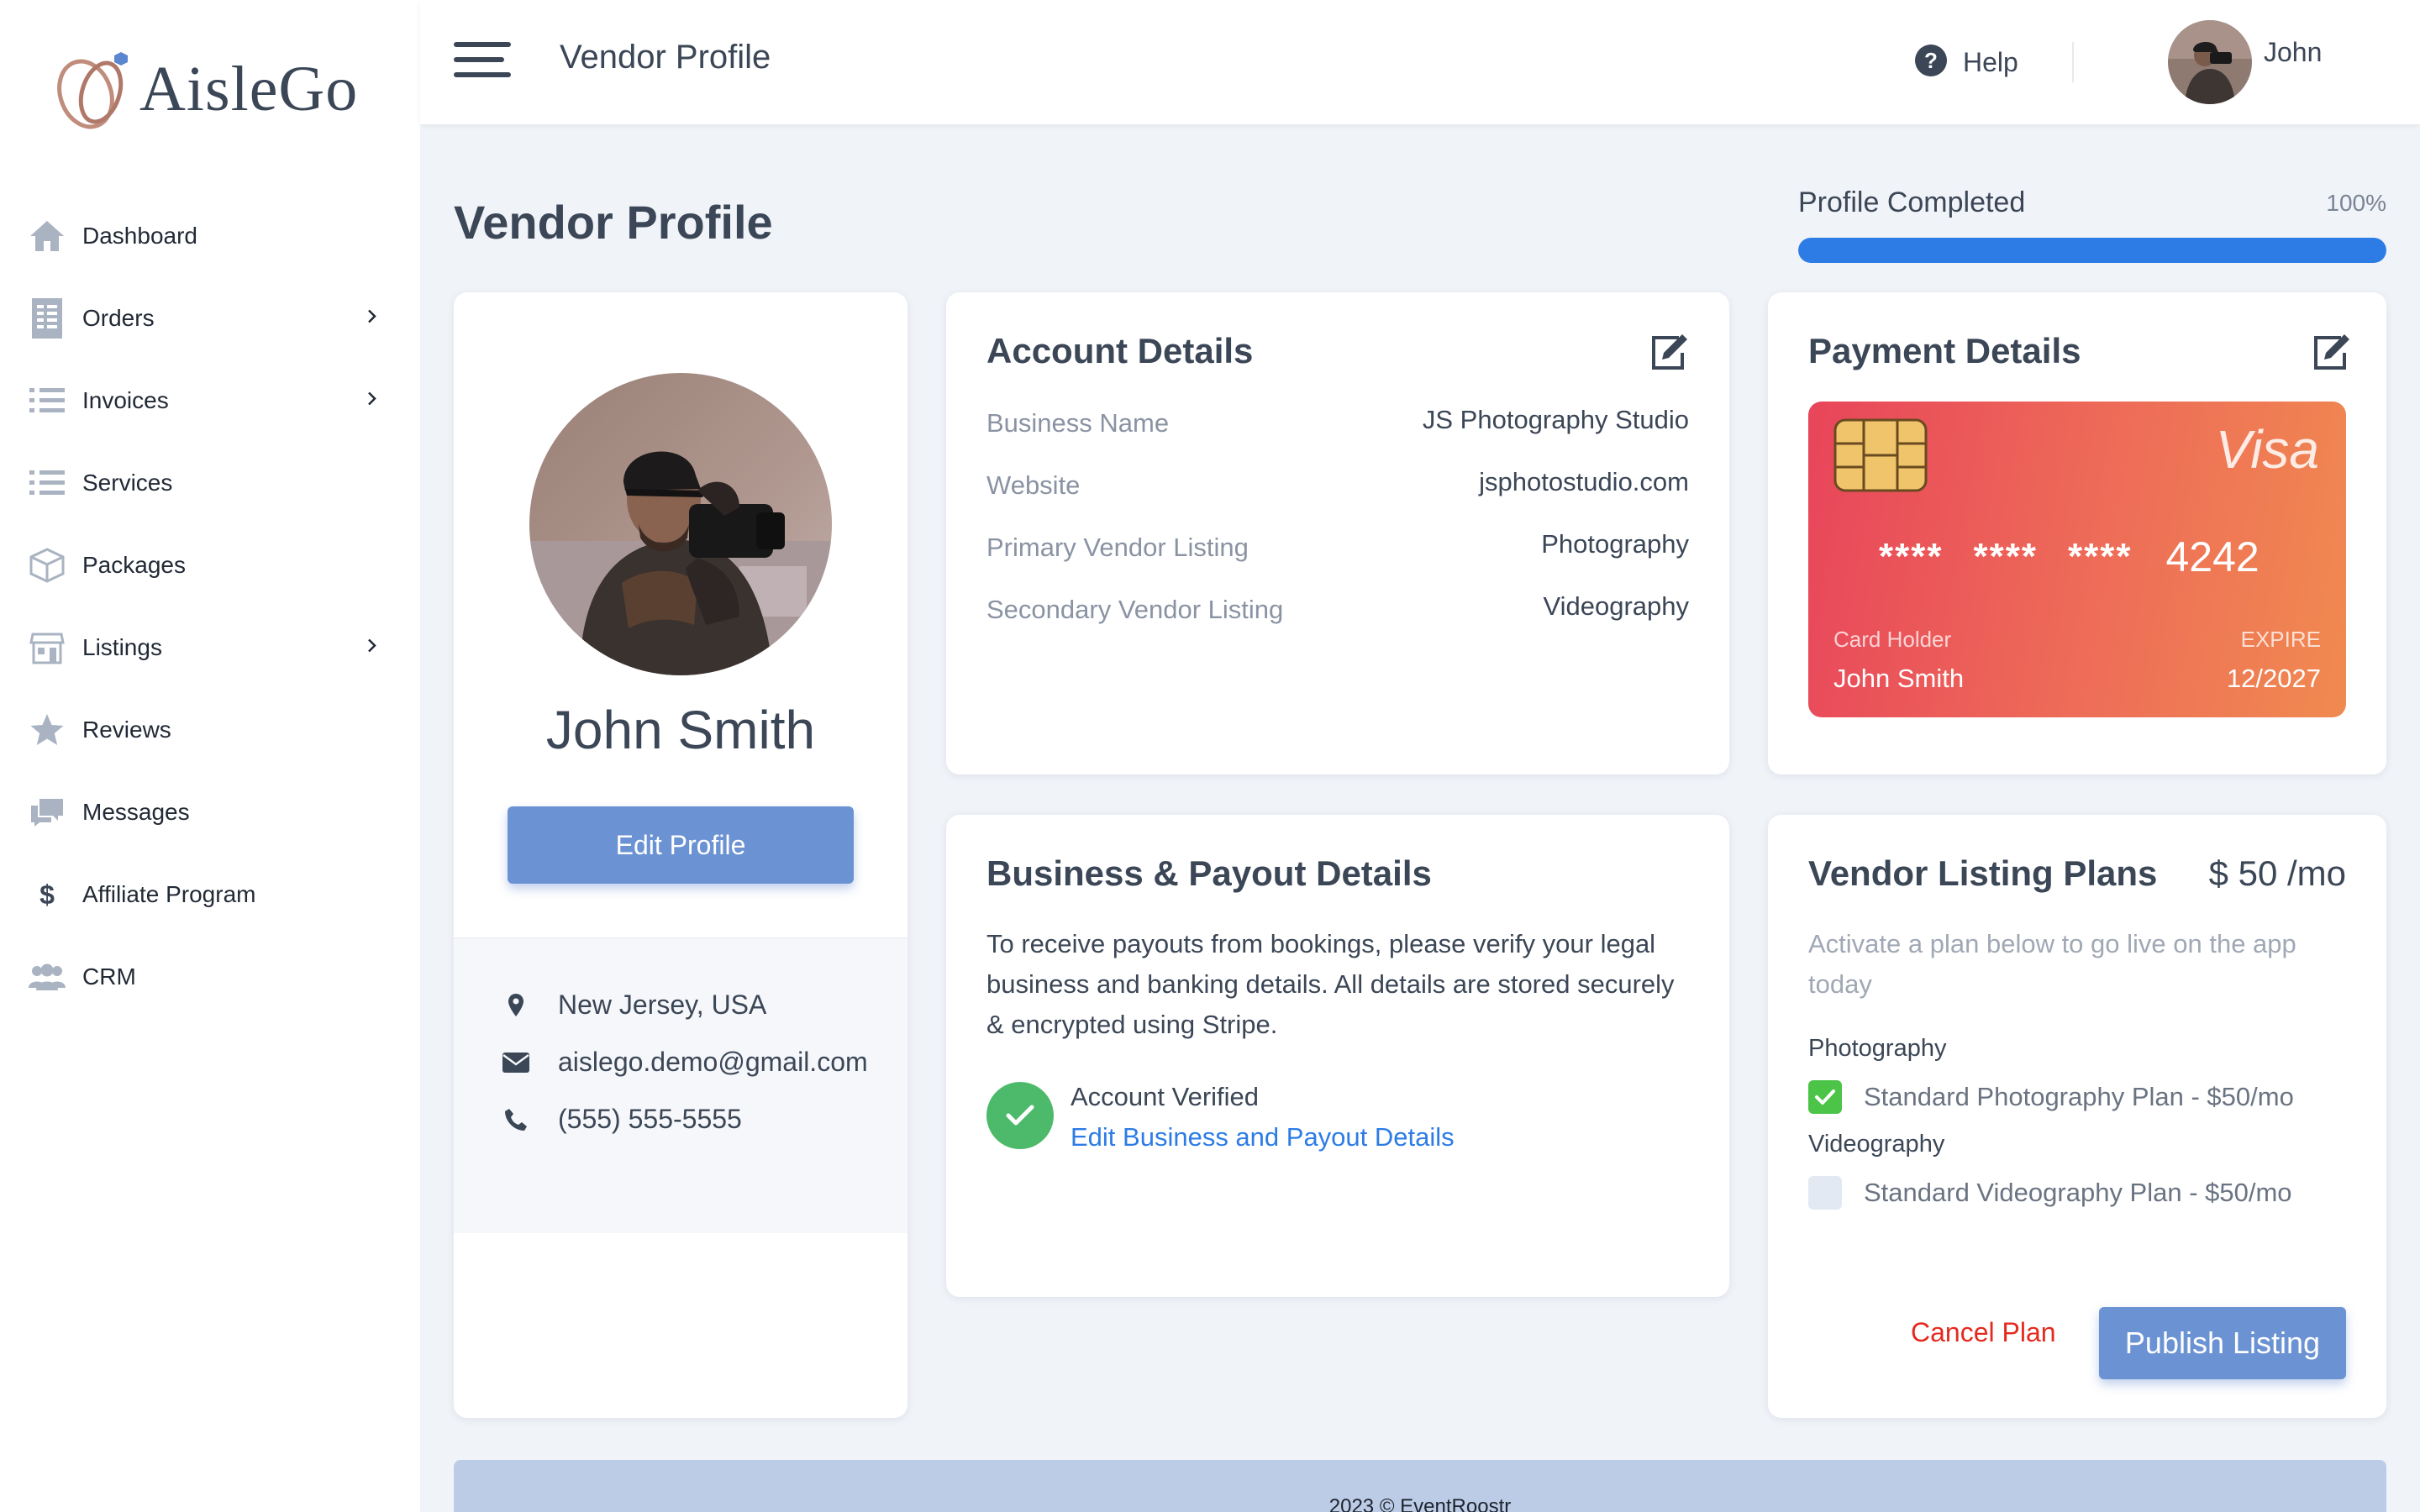 This screenshot has width=2420, height=1512. I want to click on contact-location: New Jersey, USA, so click(634, 1005).